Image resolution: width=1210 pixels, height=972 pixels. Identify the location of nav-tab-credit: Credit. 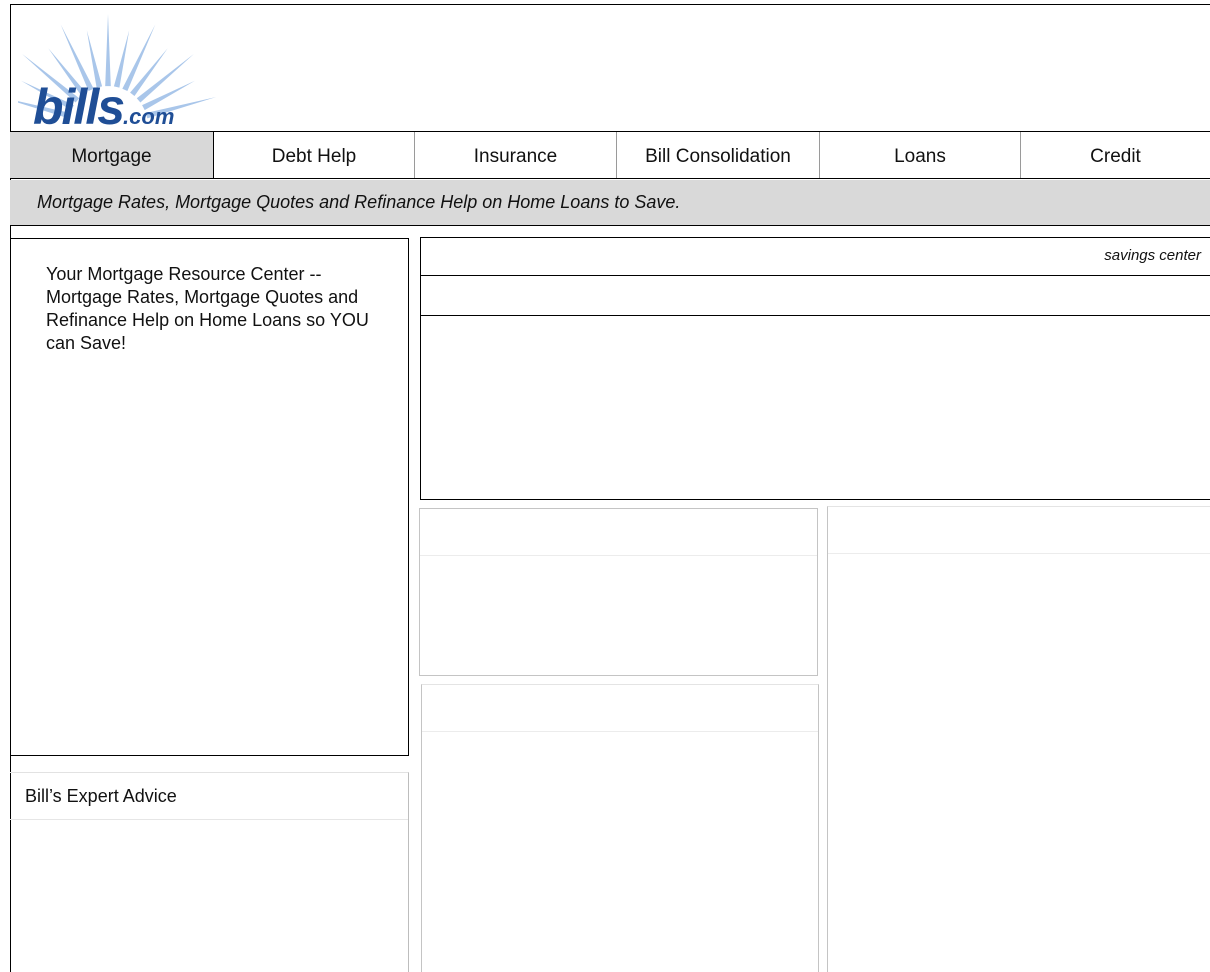
(1115, 155).